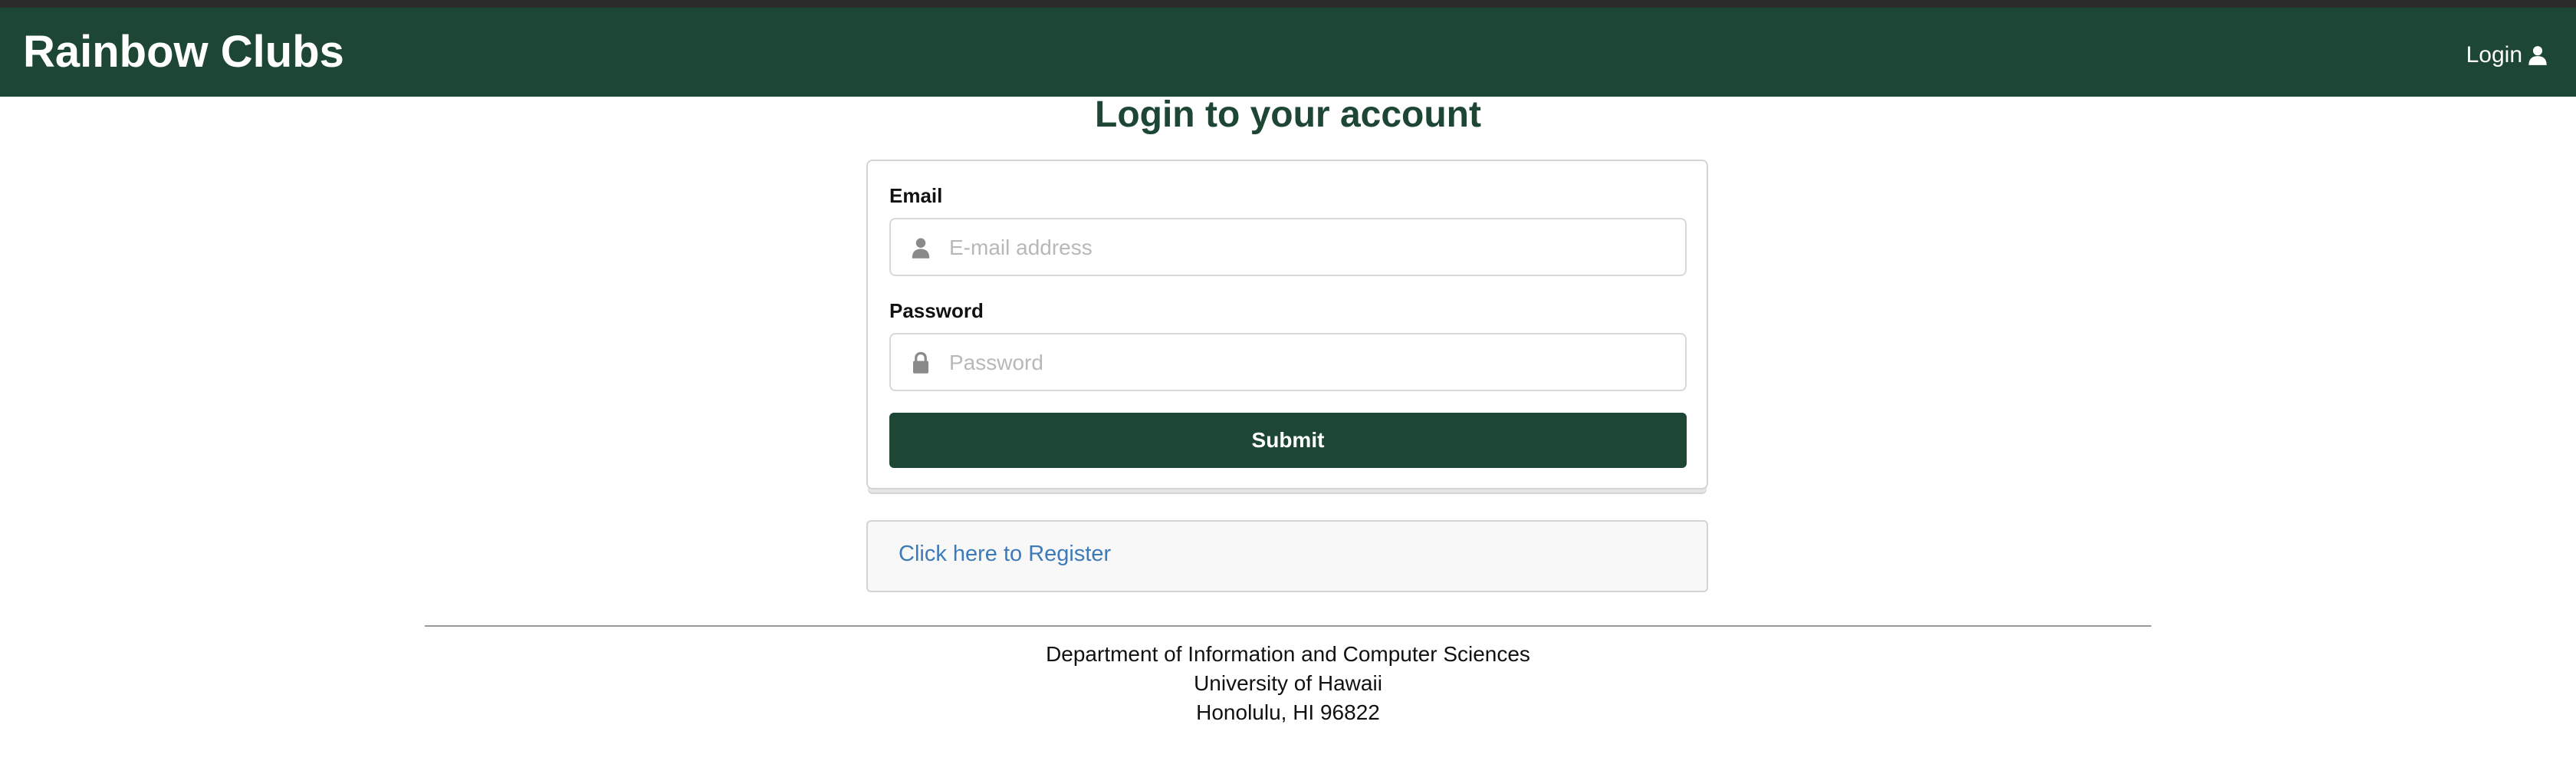 This screenshot has height=761, width=2576. Describe the element at coordinates (1309, 247) in the screenshot. I see `email-input` at that location.